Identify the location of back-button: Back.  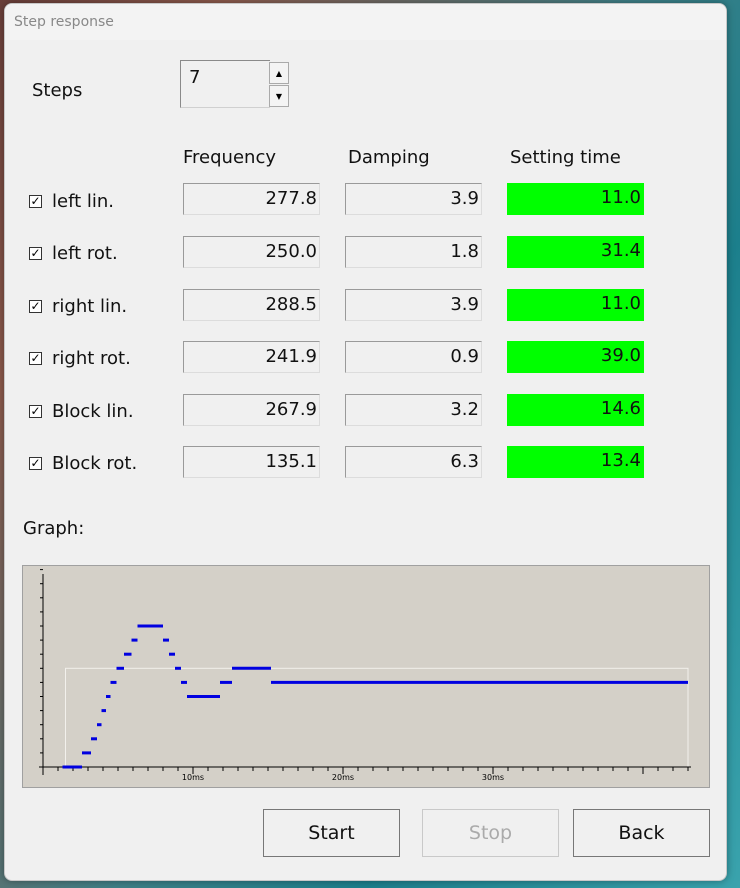
(641, 833).